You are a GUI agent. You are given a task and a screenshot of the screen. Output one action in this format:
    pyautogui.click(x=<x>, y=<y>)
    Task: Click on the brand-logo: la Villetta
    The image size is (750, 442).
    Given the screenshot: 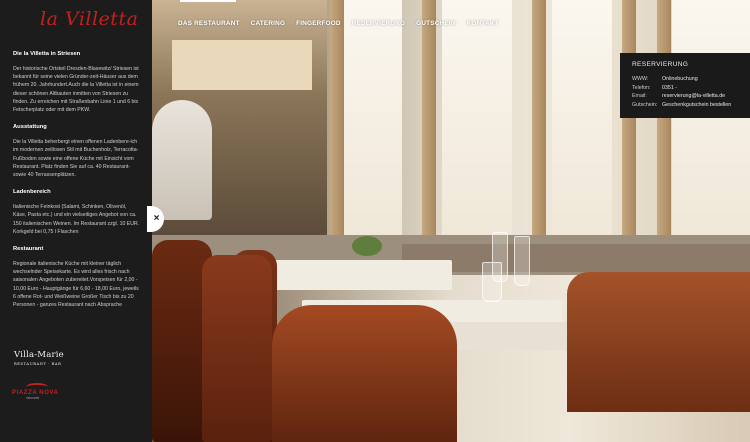 What is the action you would take?
    pyautogui.click(x=89, y=19)
    